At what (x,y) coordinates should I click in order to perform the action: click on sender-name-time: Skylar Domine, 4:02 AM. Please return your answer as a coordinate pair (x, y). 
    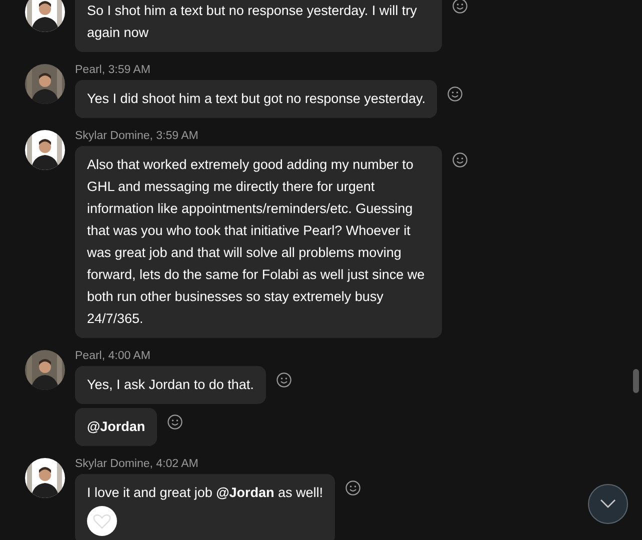
    Looking at the image, I should click on (137, 464).